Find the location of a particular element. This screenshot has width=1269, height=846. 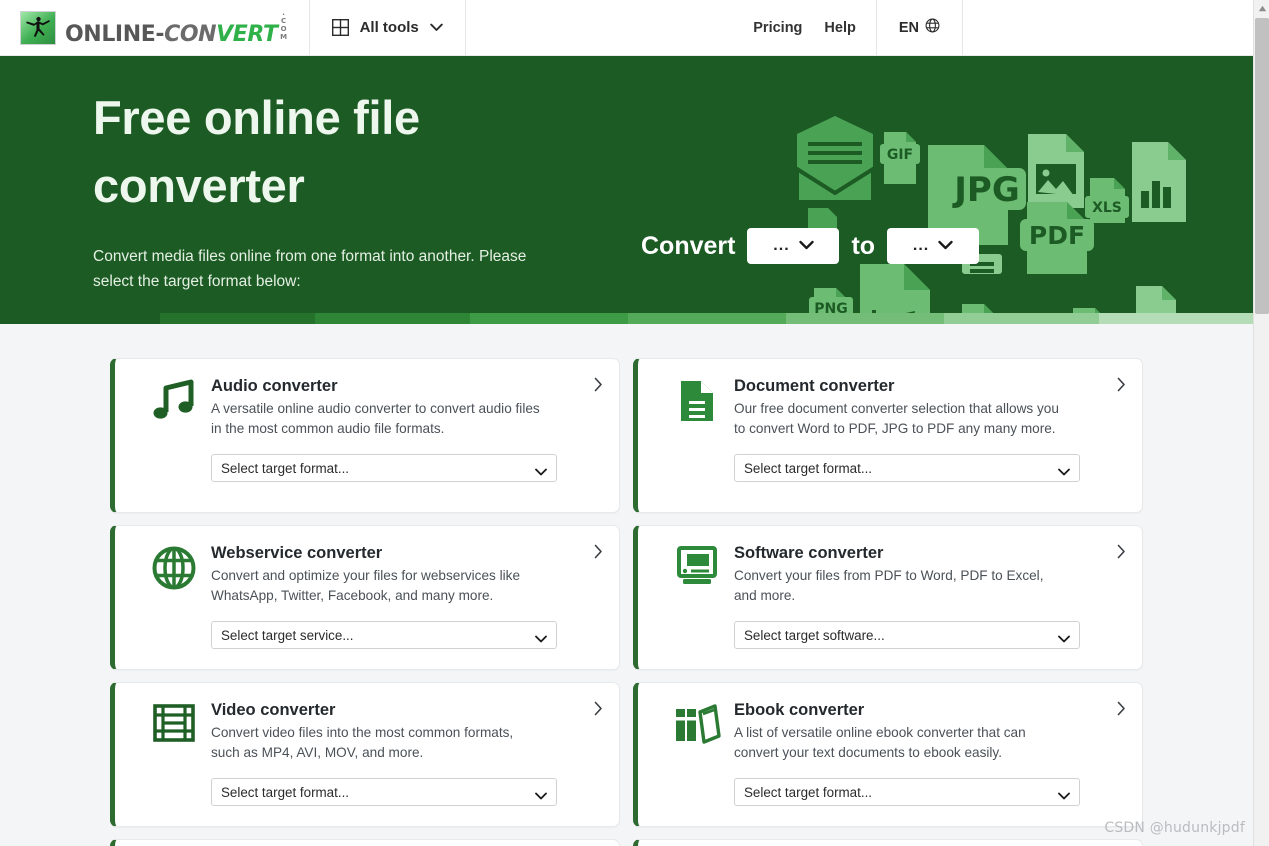

header-tail-space is located at coordinates (1108, 27).